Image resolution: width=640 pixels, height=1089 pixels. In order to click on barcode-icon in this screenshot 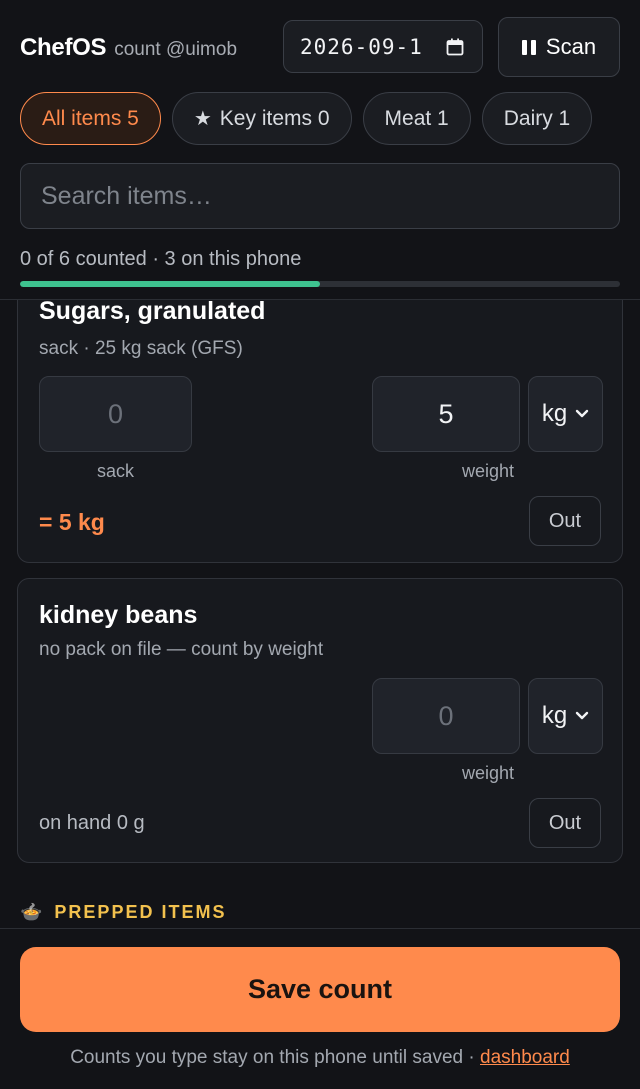, I will do `click(528, 47)`.